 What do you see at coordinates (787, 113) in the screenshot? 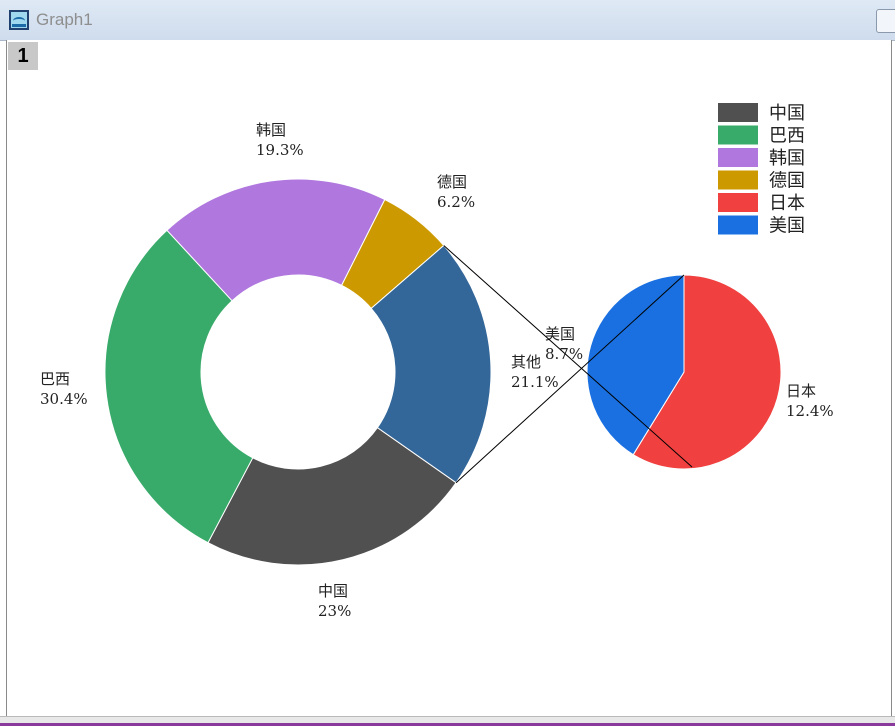
I see `legend-label-china: 中国` at bounding box center [787, 113].